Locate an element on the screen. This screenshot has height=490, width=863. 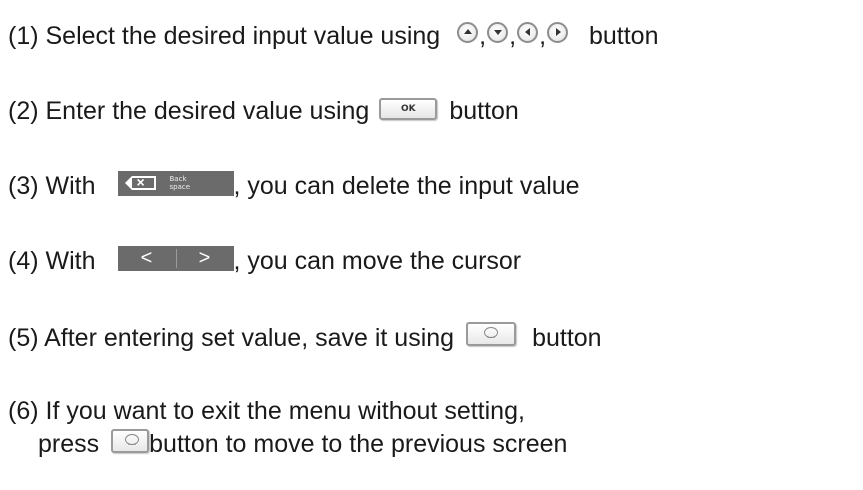
step-2-suffix: button is located at coordinates (484, 111).